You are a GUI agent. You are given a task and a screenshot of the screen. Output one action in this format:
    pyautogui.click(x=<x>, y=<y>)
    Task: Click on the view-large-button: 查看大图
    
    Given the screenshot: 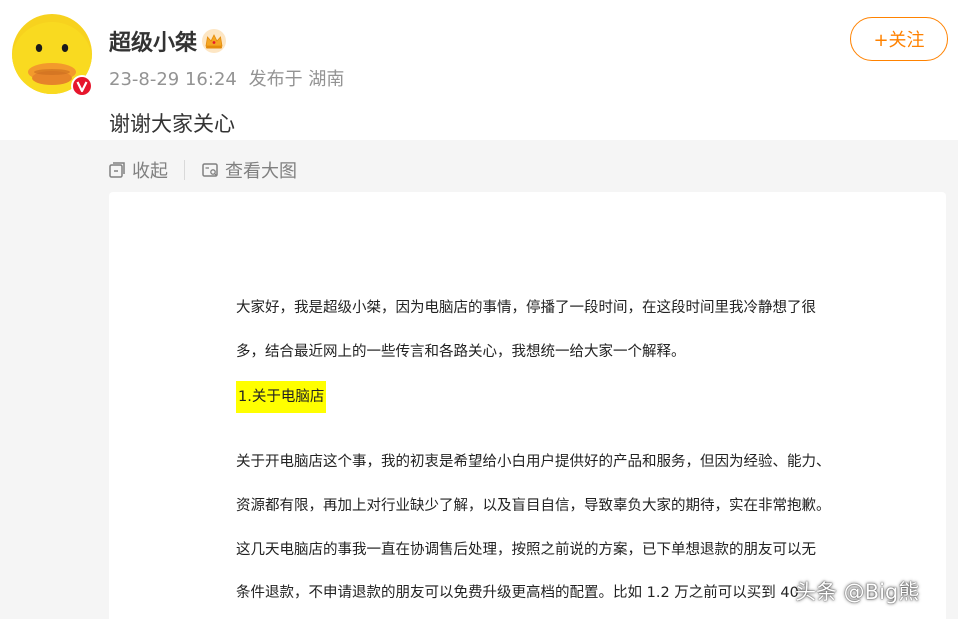 What is the action you would take?
    pyautogui.click(x=249, y=170)
    